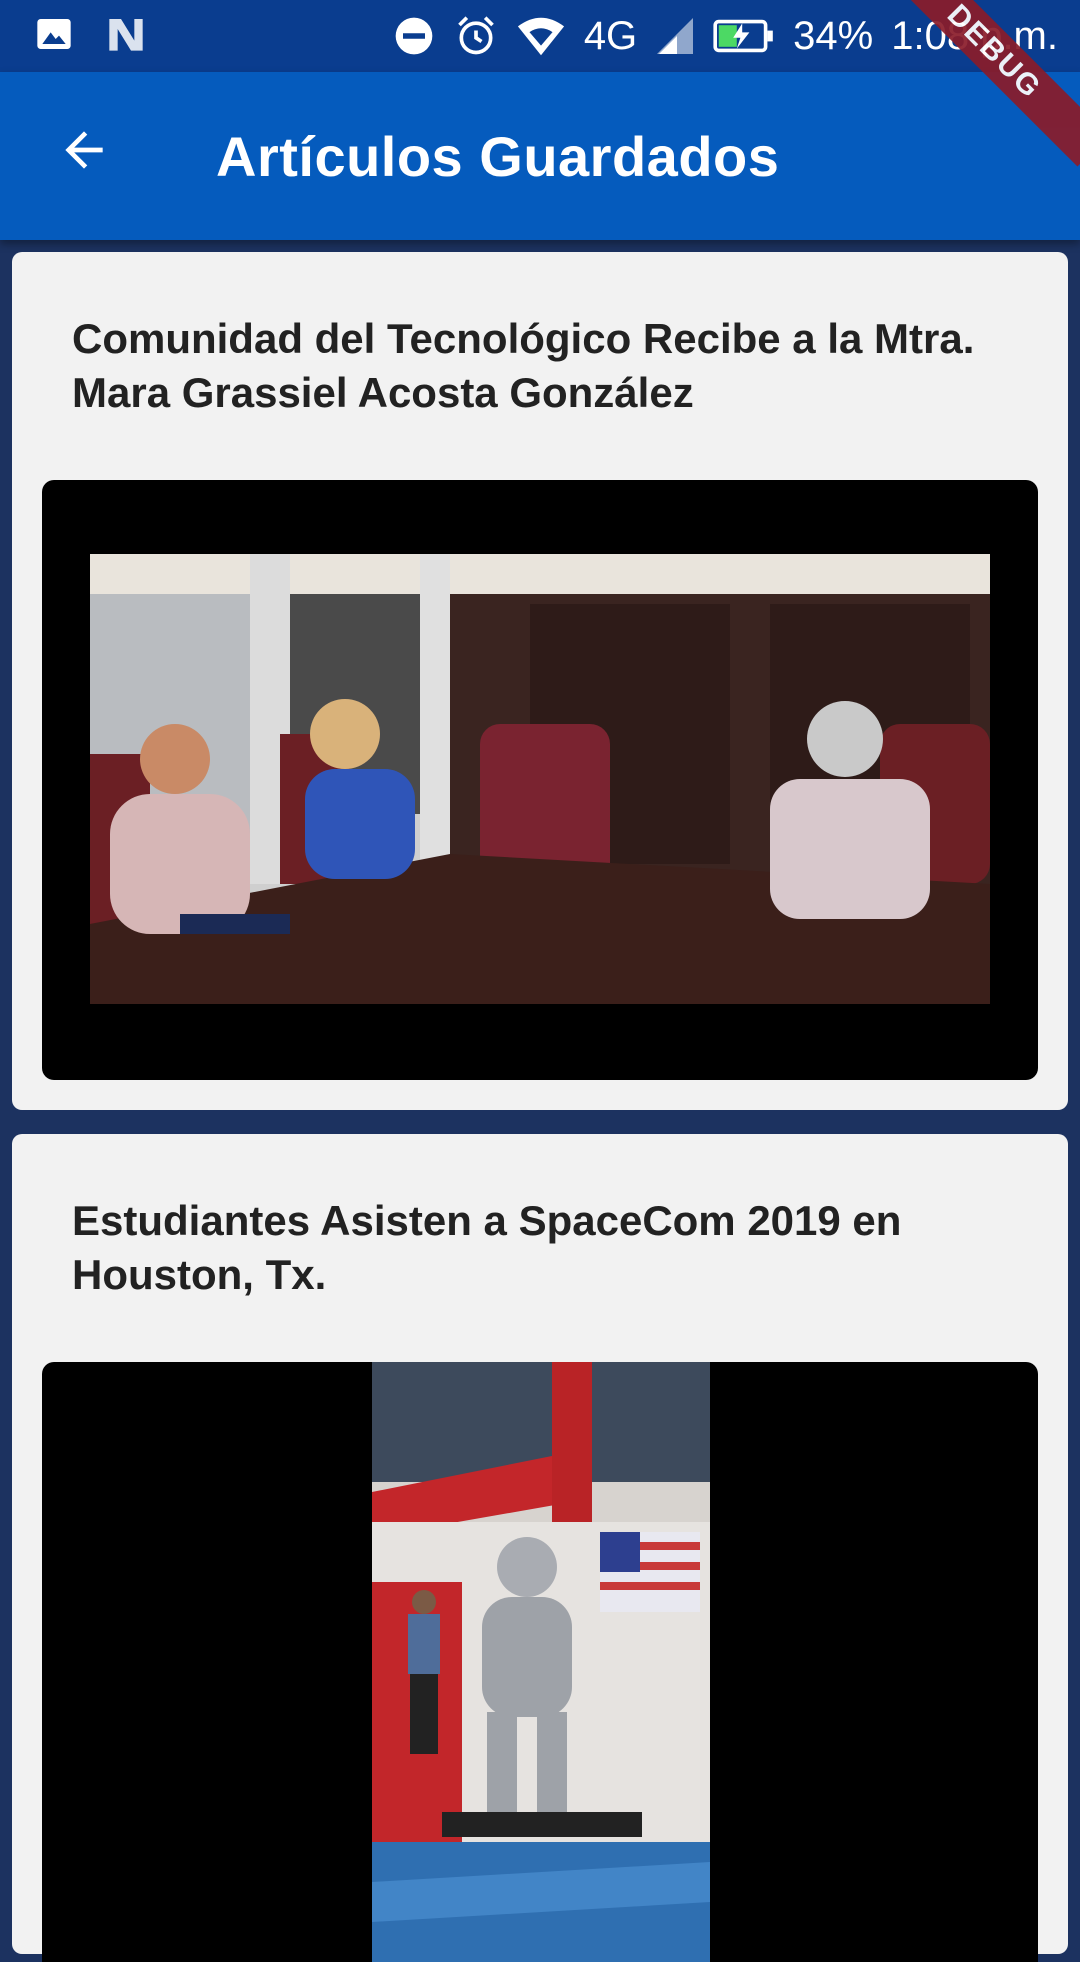  What do you see at coordinates (414, 36) in the screenshot?
I see `do-not-disturb-icon` at bounding box center [414, 36].